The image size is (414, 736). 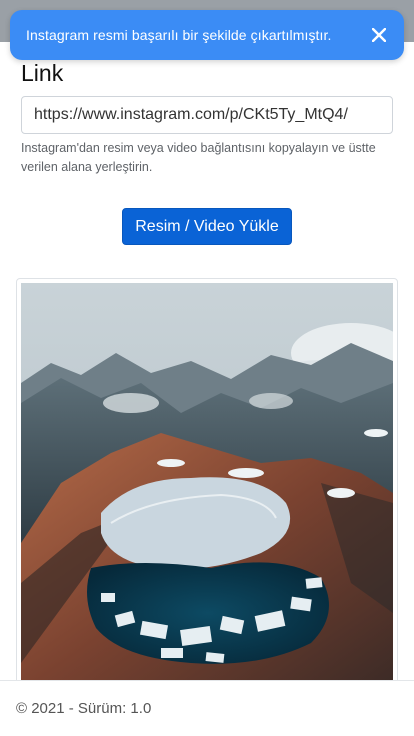 What do you see at coordinates (379, 35) in the screenshot?
I see `close-icon` at bounding box center [379, 35].